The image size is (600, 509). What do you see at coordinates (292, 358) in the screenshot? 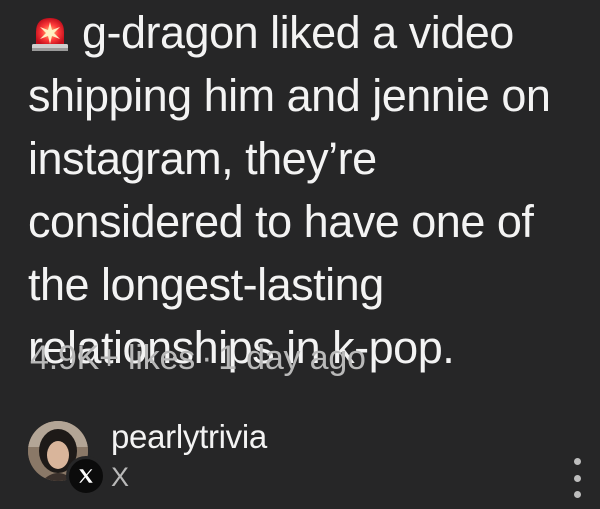
I see `post-time: 1 day ago` at bounding box center [292, 358].